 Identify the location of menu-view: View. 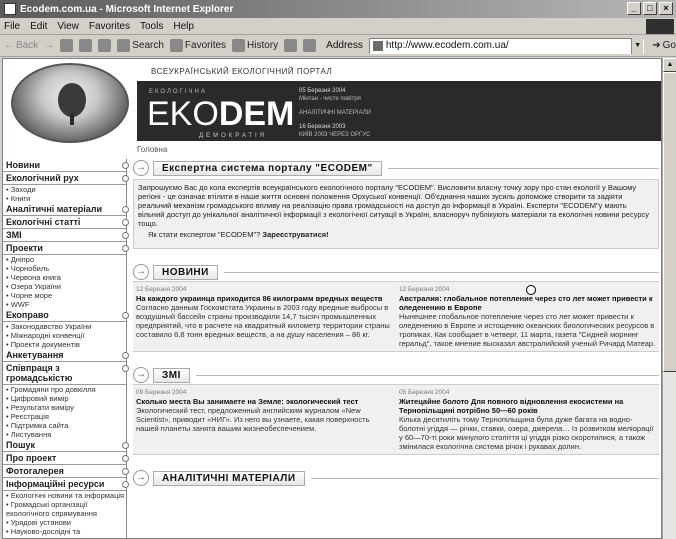
(68, 26).